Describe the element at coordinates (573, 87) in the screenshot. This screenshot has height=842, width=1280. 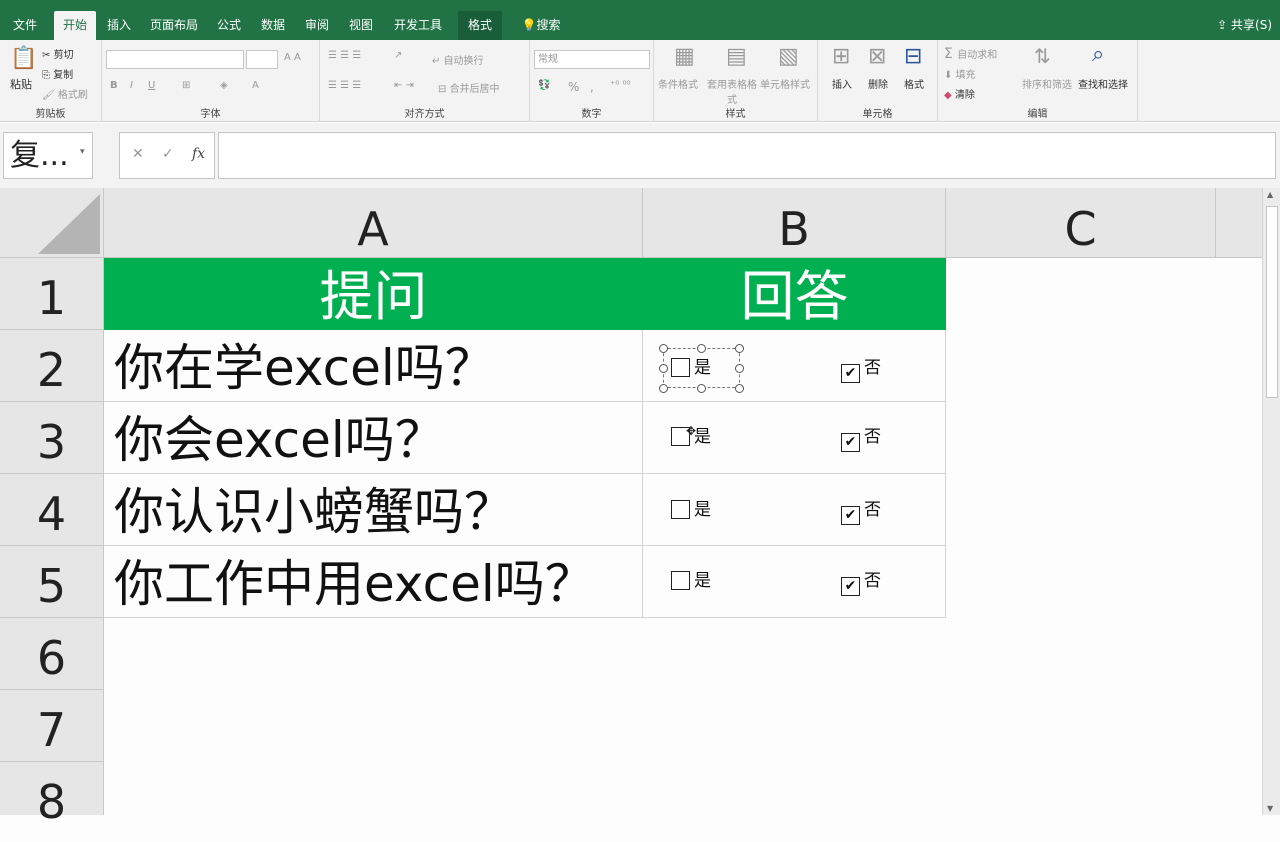
I see `percent-button: %` at that location.